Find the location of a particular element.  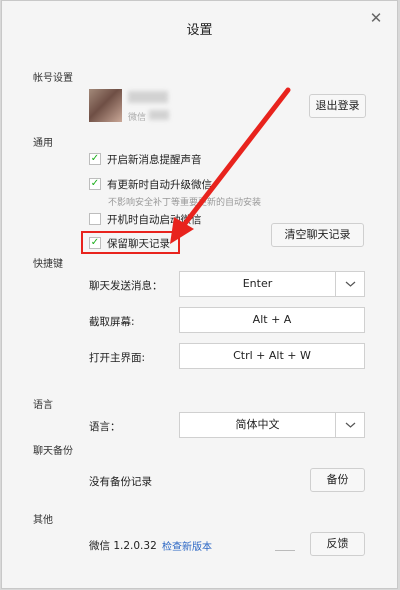

shortcut-label-main: 打开主界面: is located at coordinates (117, 358).